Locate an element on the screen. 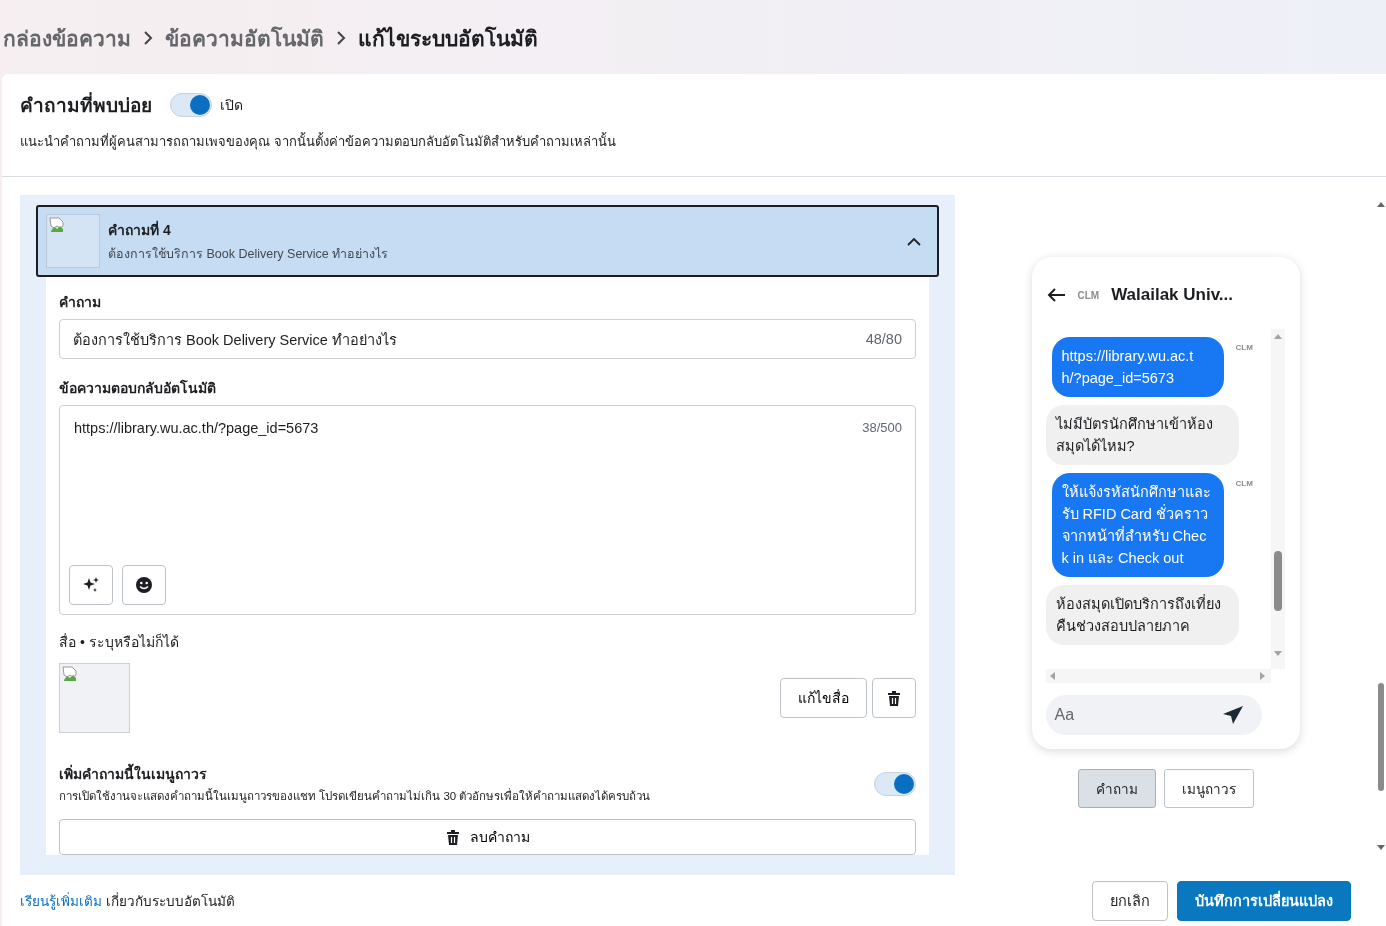  toggle-label: เปิด is located at coordinates (231, 105).